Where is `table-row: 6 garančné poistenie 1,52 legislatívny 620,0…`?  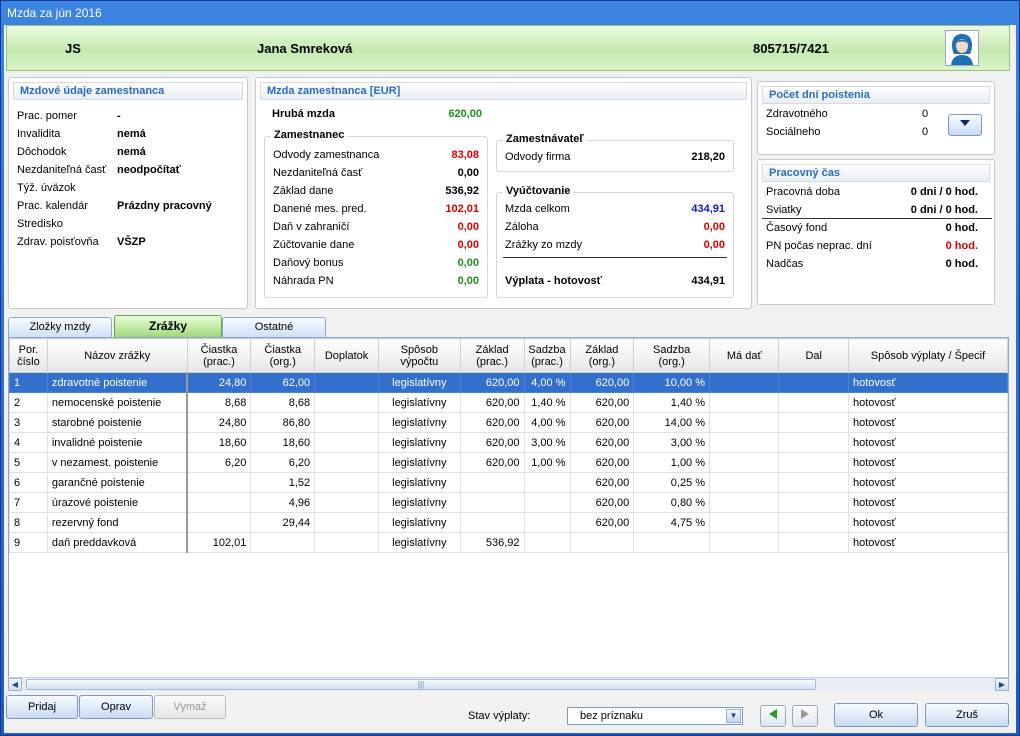 table-row: 6 garančné poistenie 1,52 legislatívny 620,0… is located at coordinates (508, 482).